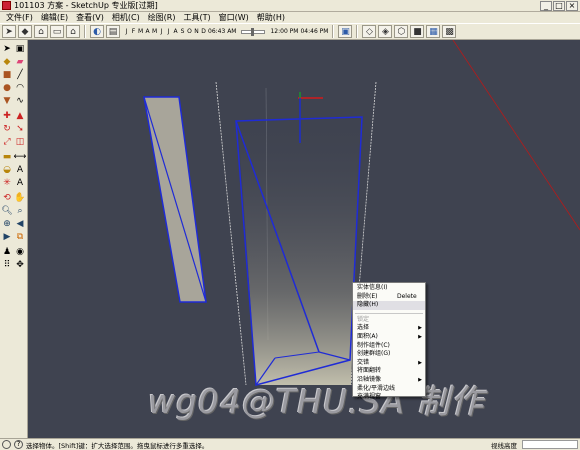 The image size is (580, 450). What do you see at coordinates (7, 211) in the screenshot?
I see `zoom-tool-icon: 🔍︎` at bounding box center [7, 211].